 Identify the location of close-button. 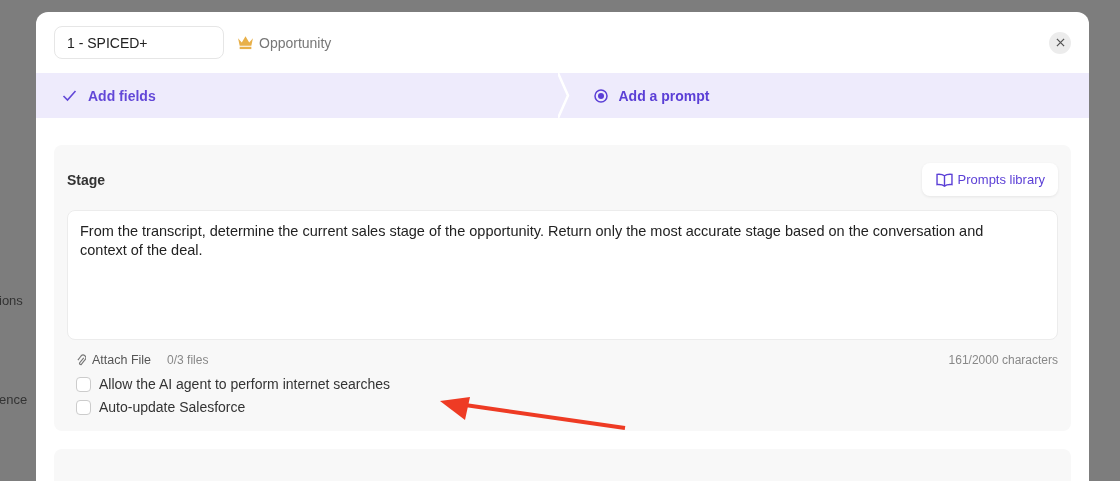
(1060, 42).